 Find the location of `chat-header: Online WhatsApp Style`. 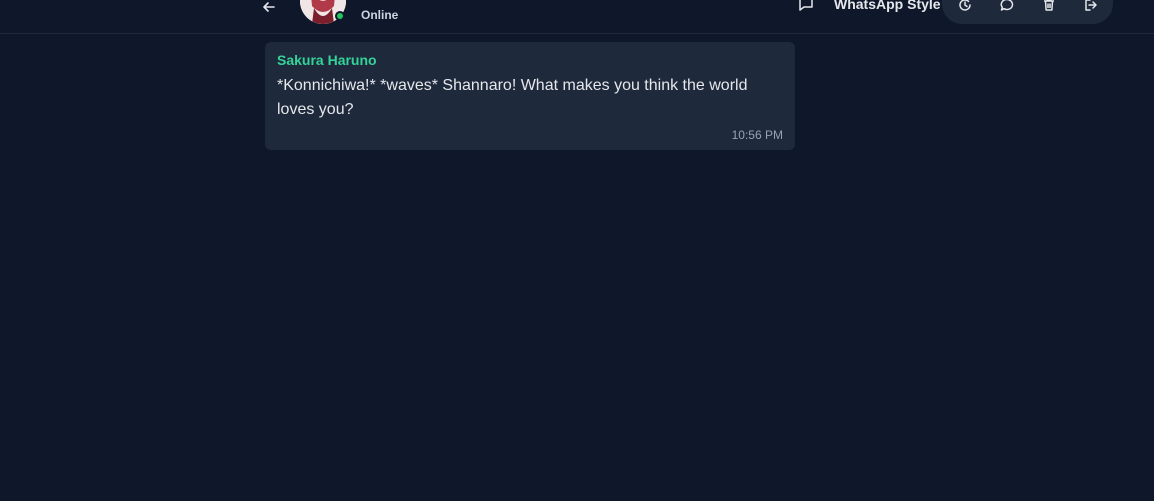

chat-header: Online WhatsApp Style is located at coordinates (577, 17).